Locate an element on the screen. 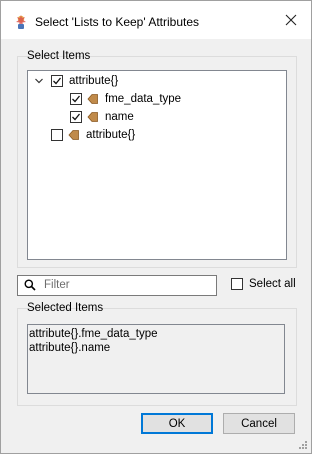  select-all-checkbox-row: Select all is located at coordinates (263, 284).